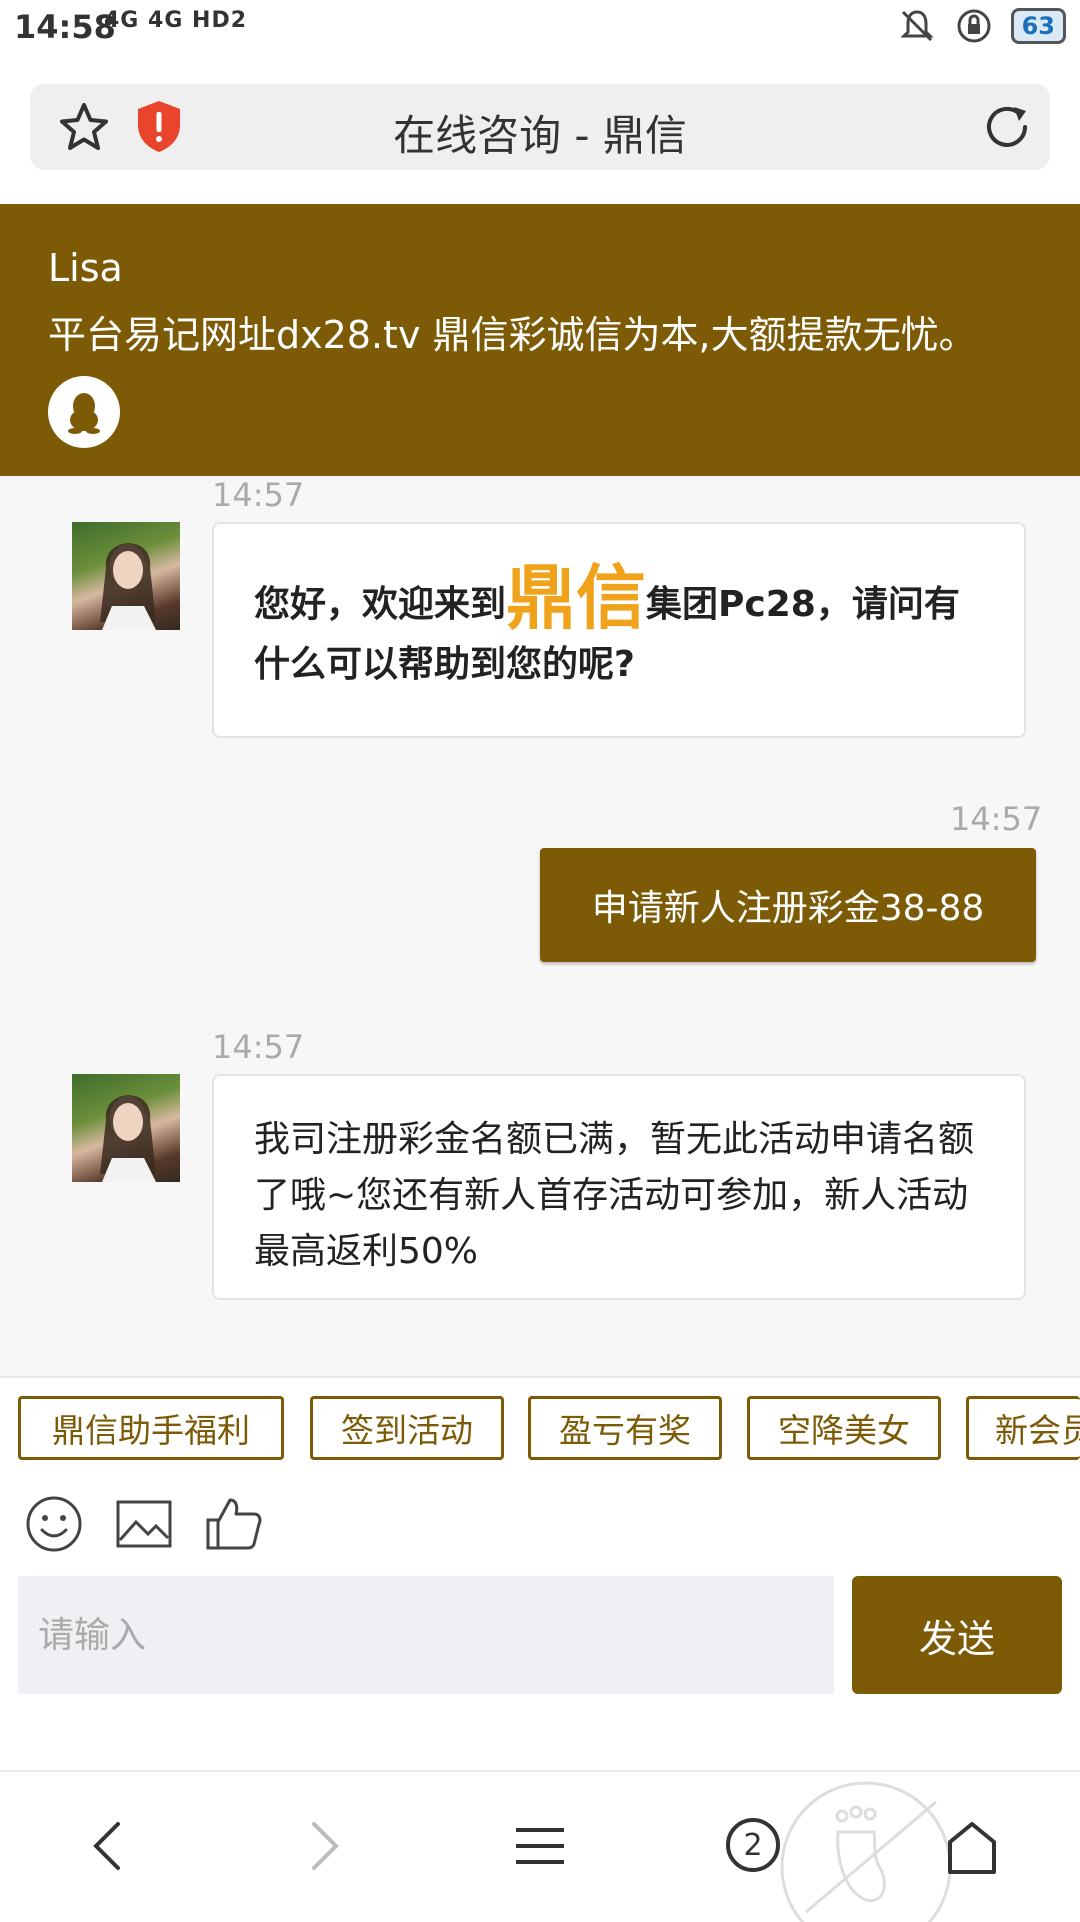 This screenshot has width=1080, height=1922. Describe the element at coordinates (972, 1848) in the screenshot. I see `home-icon` at that location.